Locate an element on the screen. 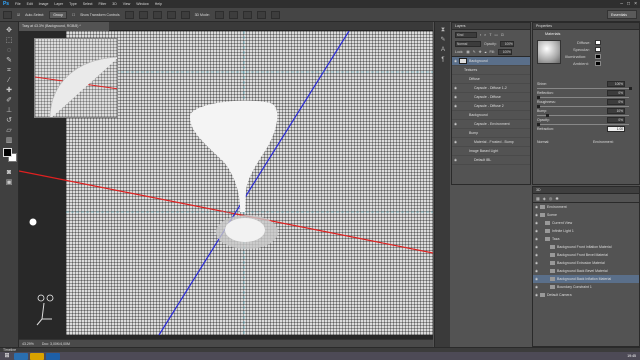  lock-transparent-icon: ▦ is located at coordinates (467, 52).